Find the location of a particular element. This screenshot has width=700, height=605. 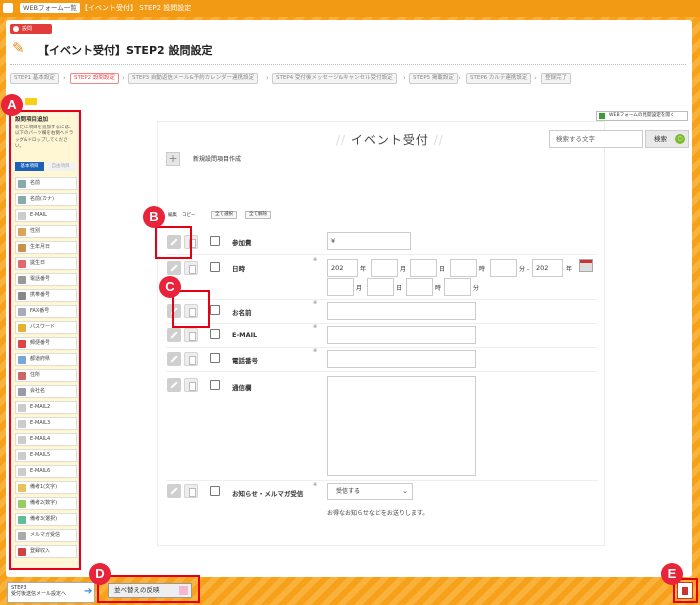

question-label: 電話番号 is located at coordinates (245, 361).